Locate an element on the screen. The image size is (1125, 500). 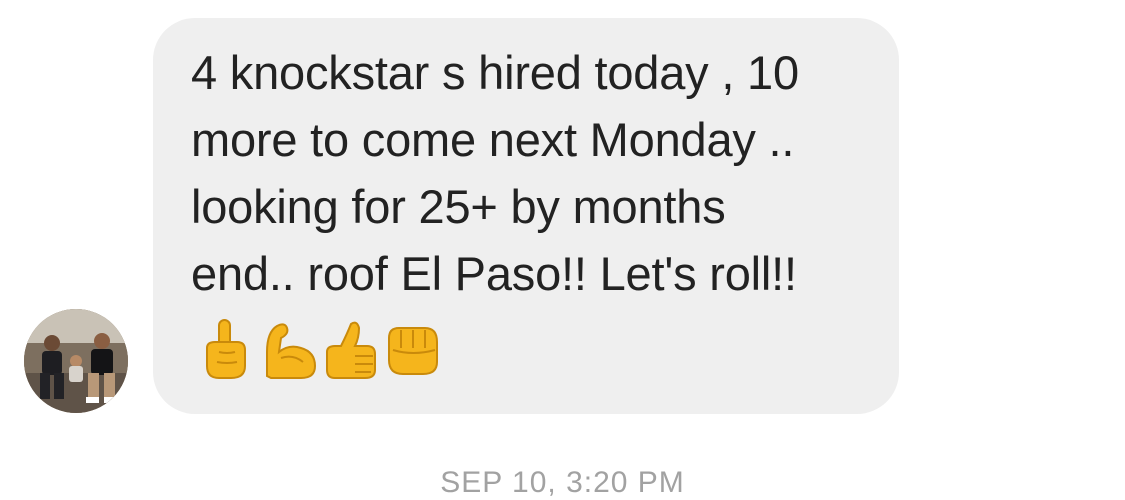
message-text-line: looking for 25+ by months is located at coordinates (458, 206).